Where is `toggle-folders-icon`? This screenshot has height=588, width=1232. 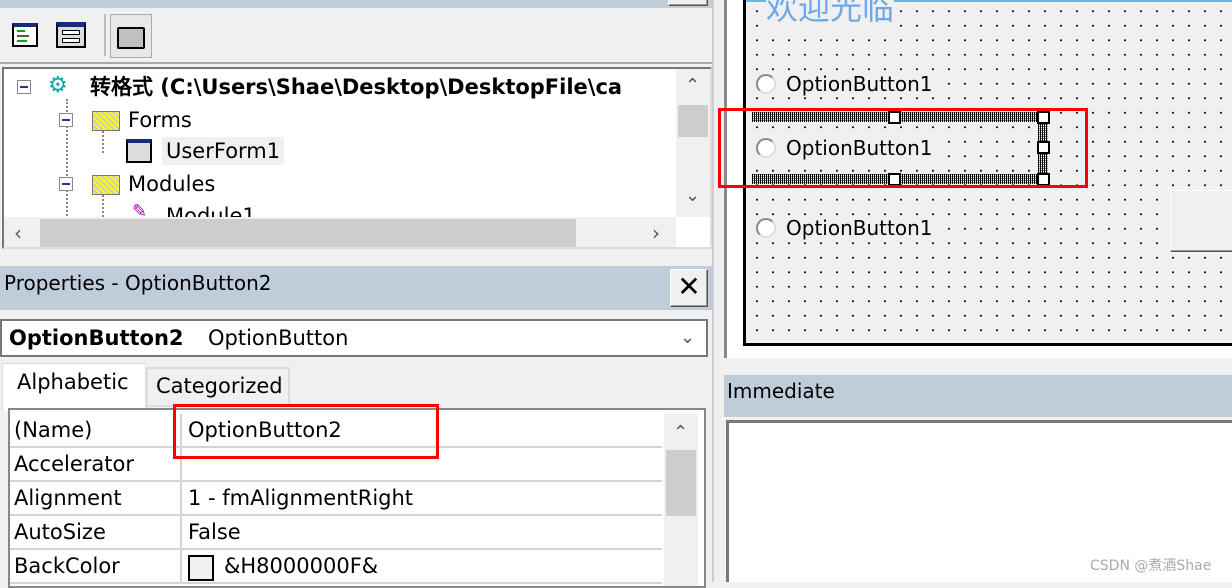
toggle-folders-icon is located at coordinates (131, 38).